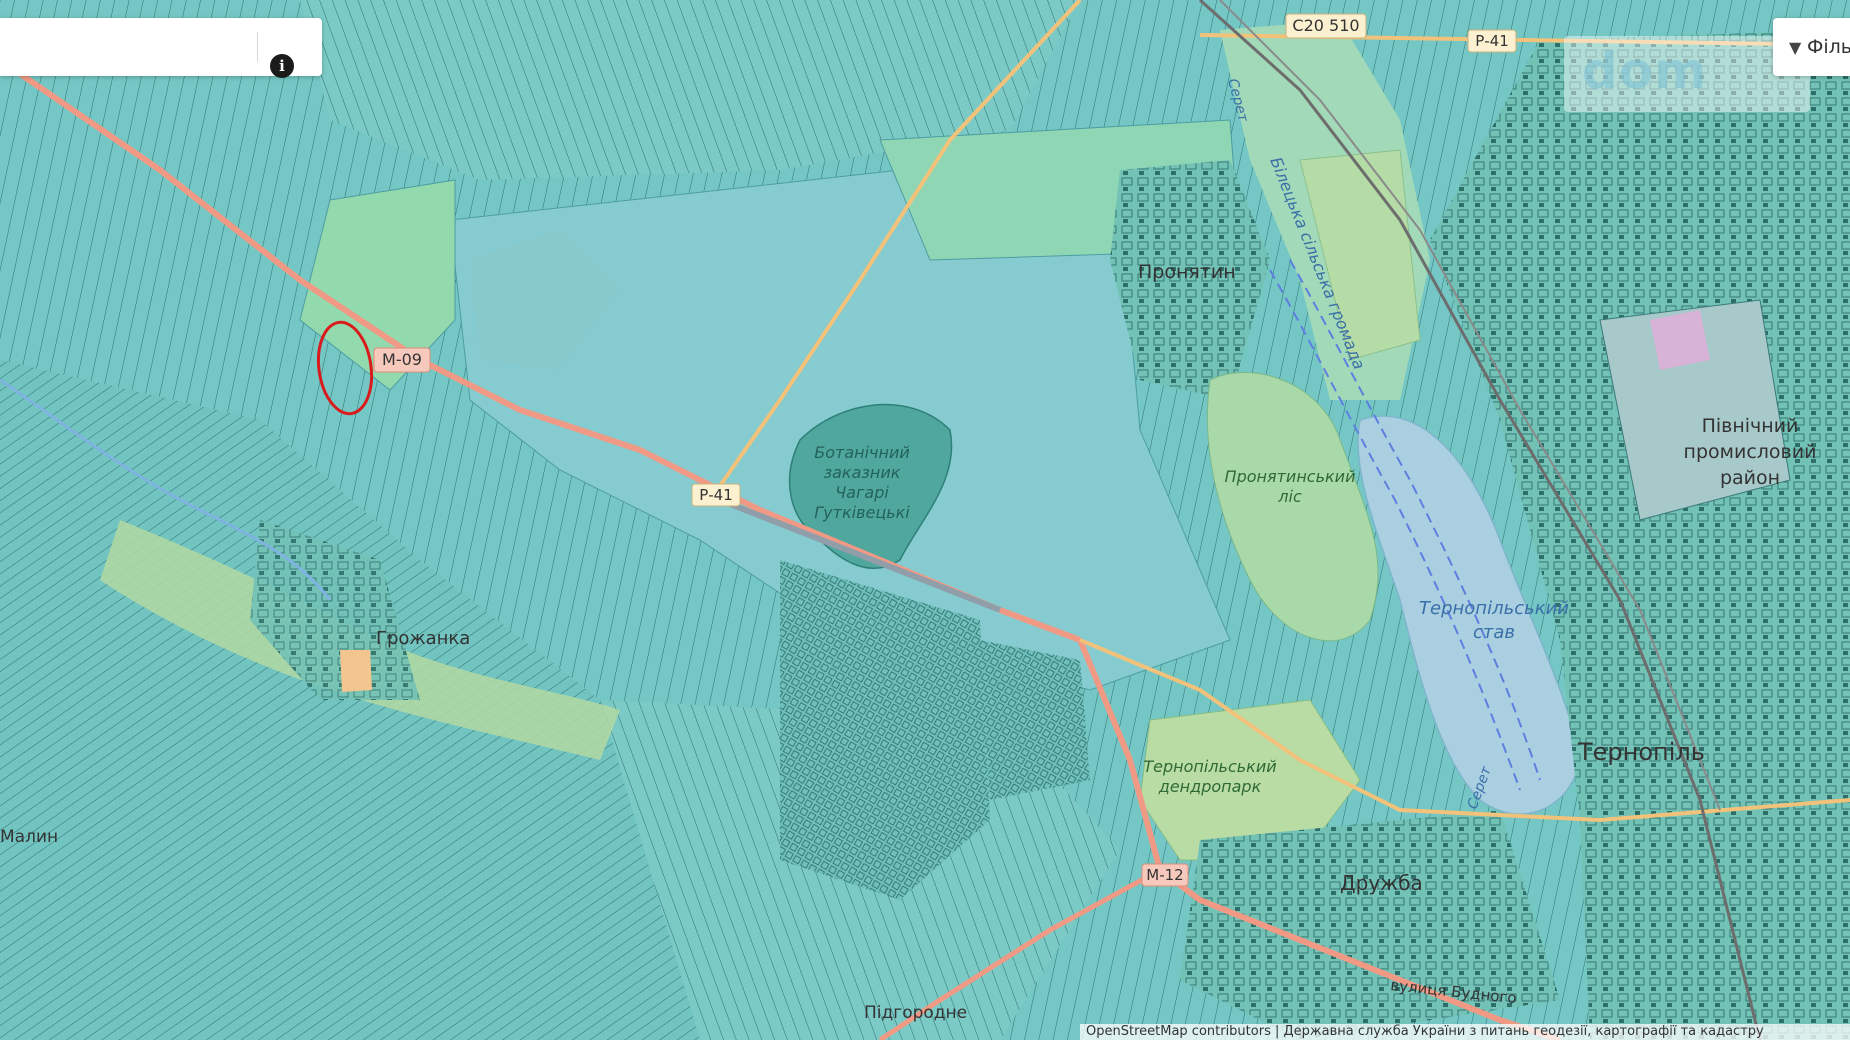  What do you see at coordinates (1494, 632) in the screenshot?
I see `svg-text: став` at bounding box center [1494, 632].